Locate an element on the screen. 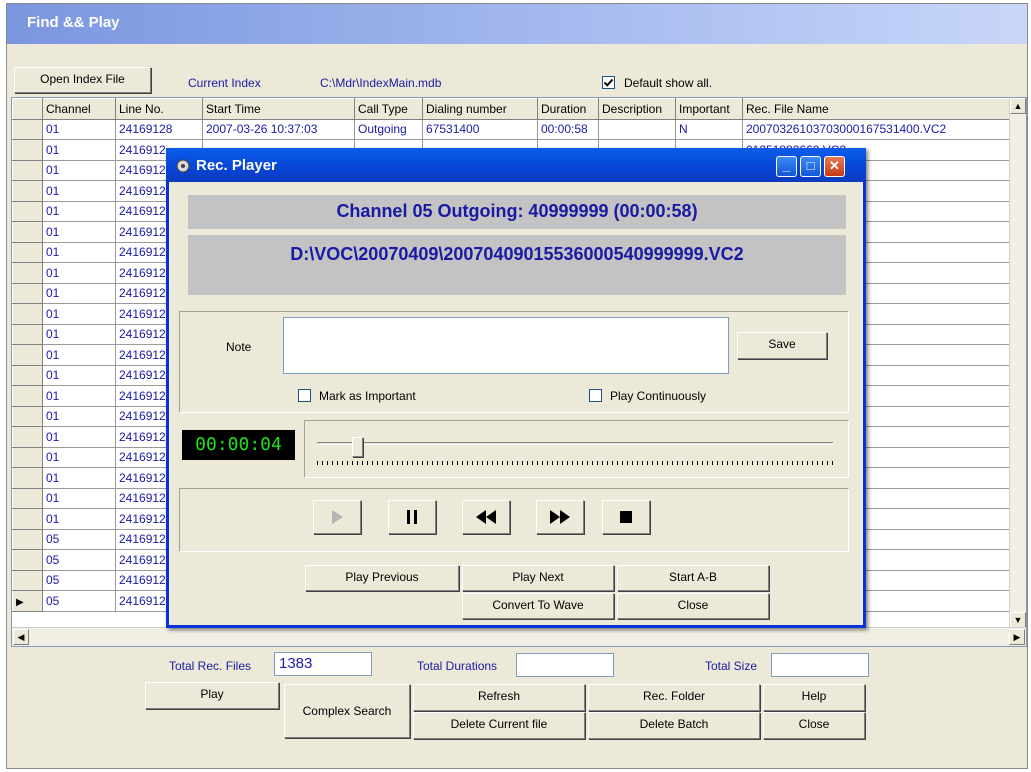  column-header-dialing-number: Dialing number is located at coordinates (480, 109).